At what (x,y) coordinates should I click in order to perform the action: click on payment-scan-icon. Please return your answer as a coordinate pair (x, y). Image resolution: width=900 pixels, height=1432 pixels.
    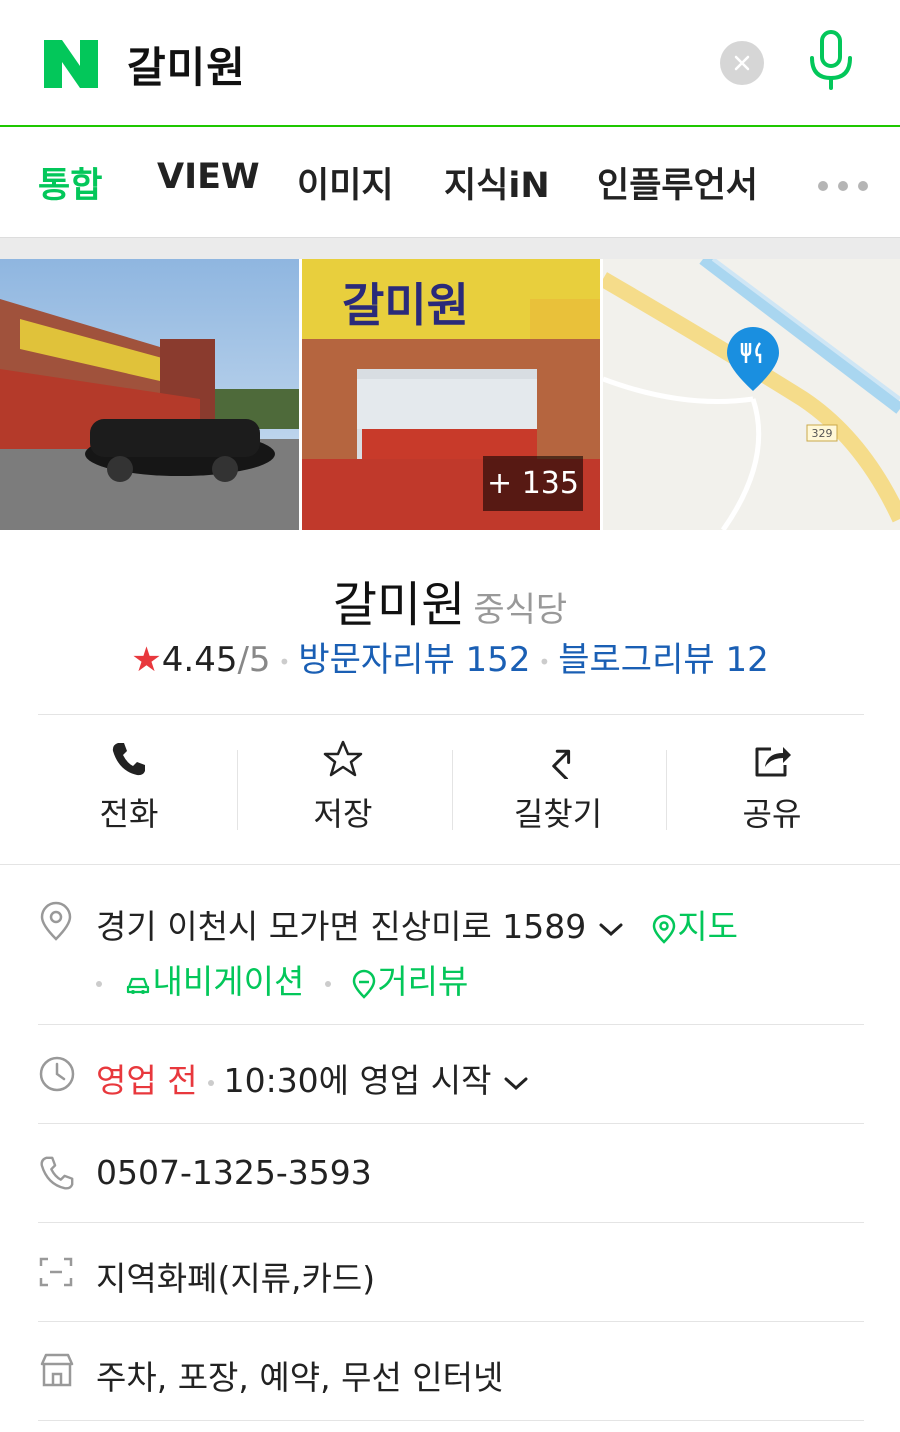
    Looking at the image, I should click on (56, 1272).